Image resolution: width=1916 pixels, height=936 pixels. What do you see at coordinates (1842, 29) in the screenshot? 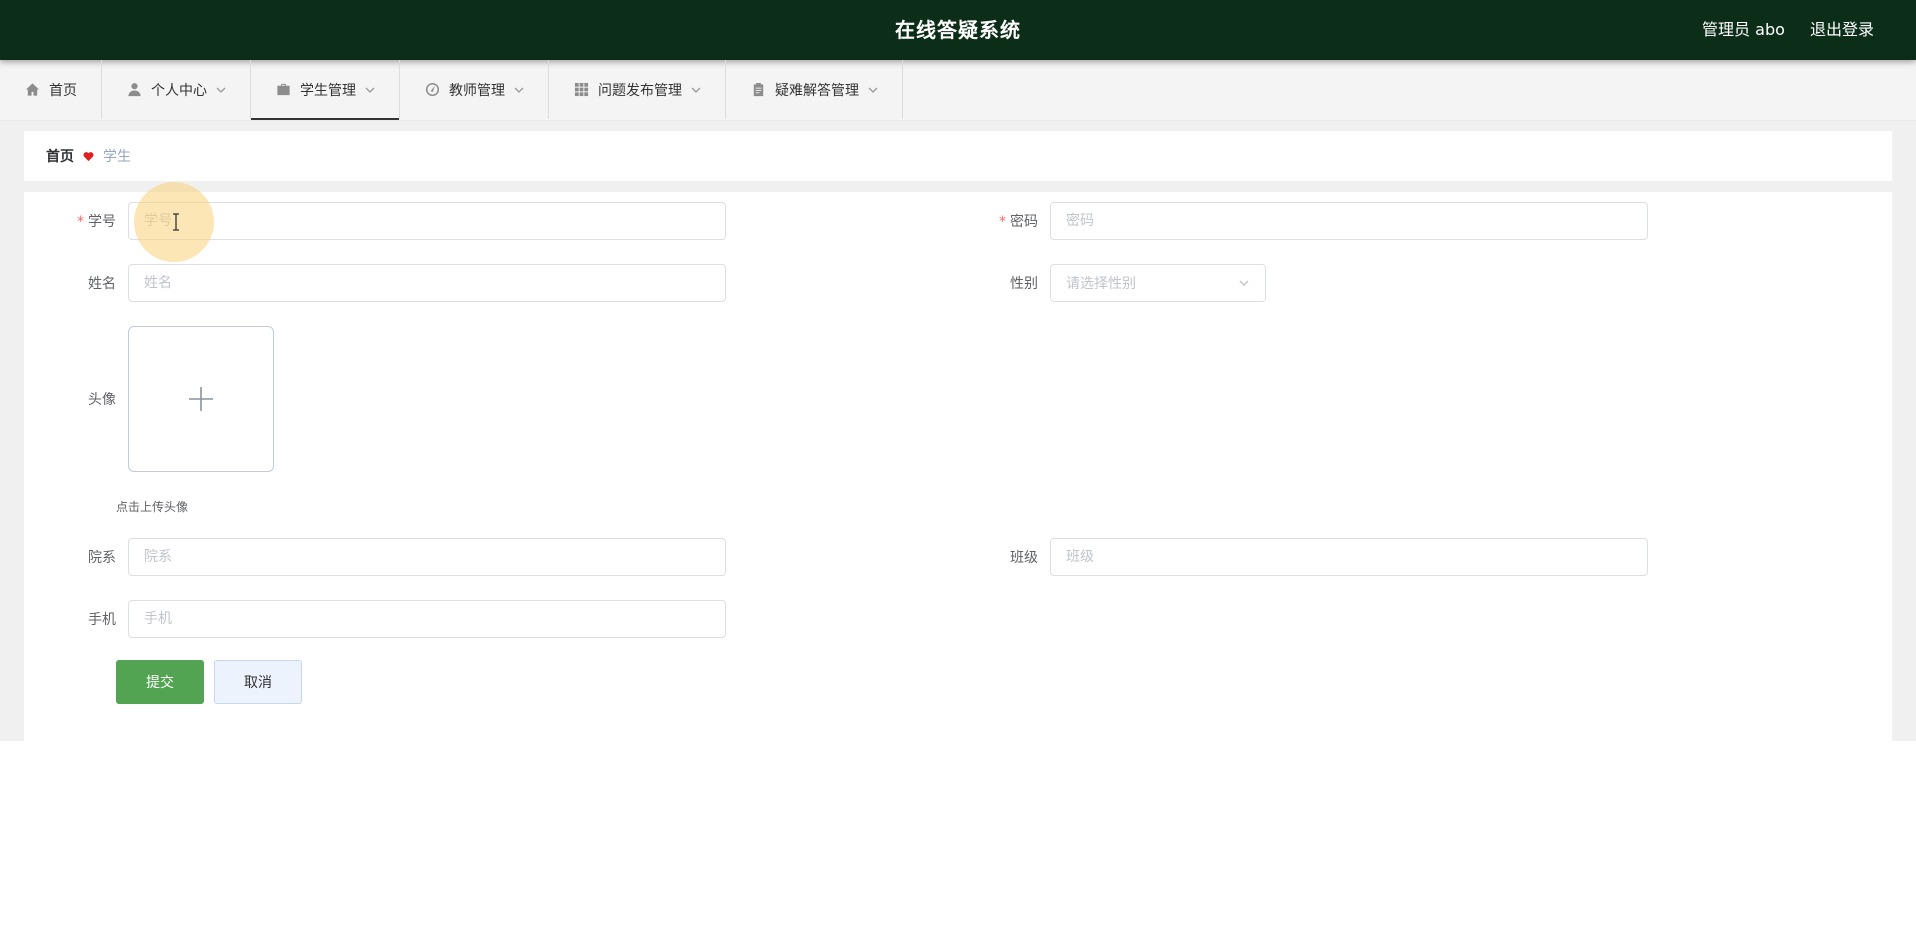
I see `logout-link: 退出登录` at bounding box center [1842, 29].